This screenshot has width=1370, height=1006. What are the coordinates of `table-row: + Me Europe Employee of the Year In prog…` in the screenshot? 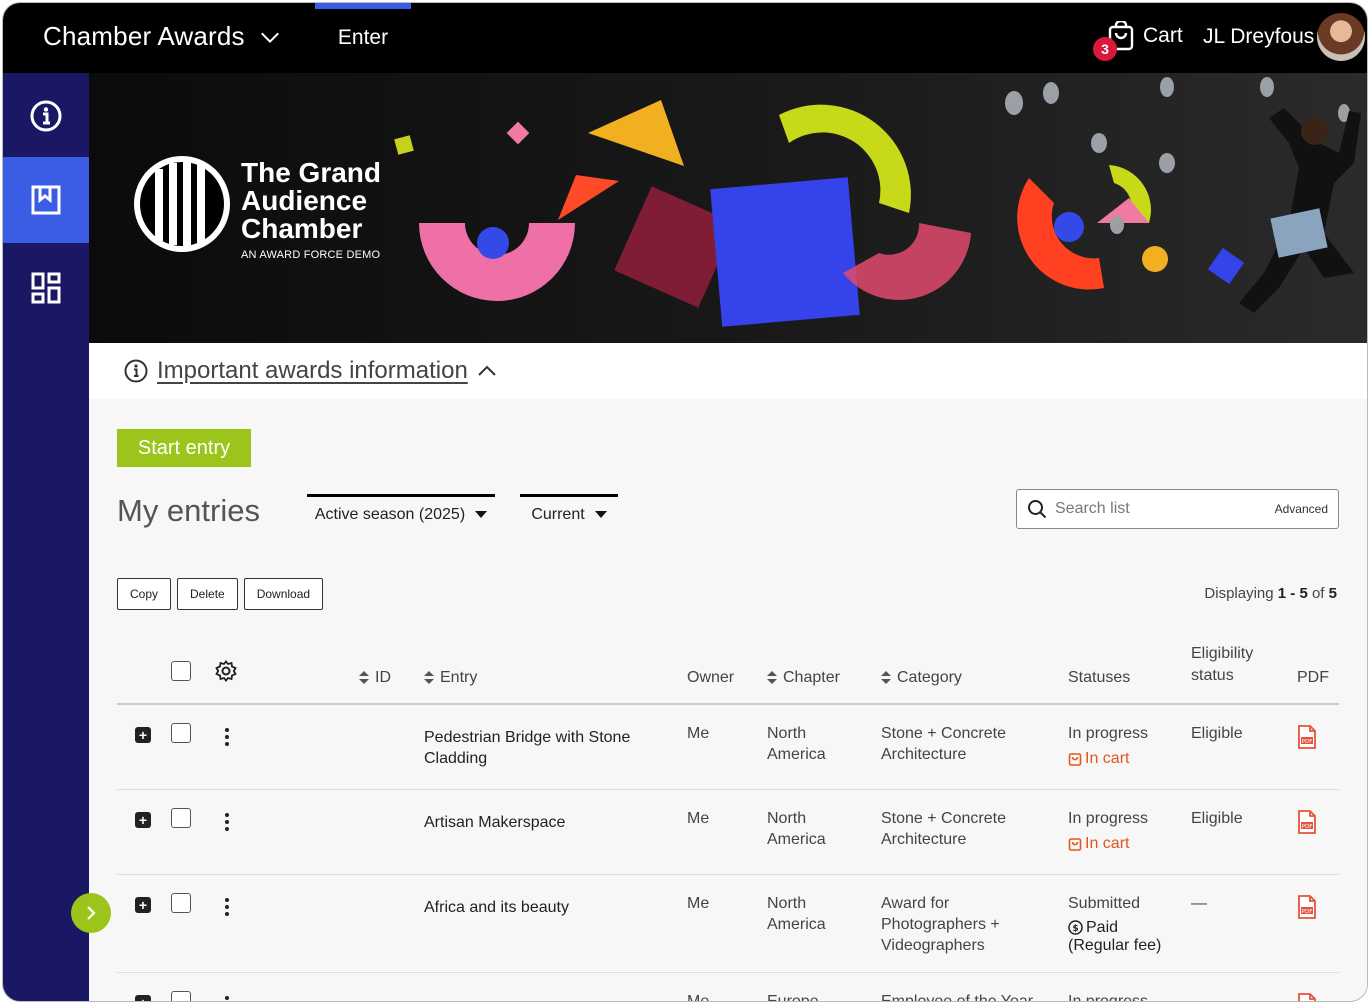 It's located at (728, 987).